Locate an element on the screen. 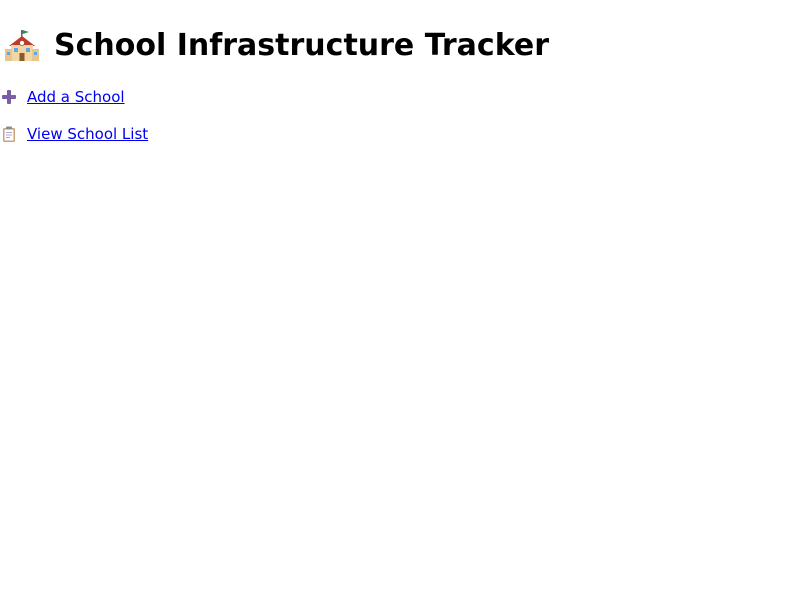 The width and height of the screenshot is (800, 600). clipboard-icon is located at coordinates (9, 134).